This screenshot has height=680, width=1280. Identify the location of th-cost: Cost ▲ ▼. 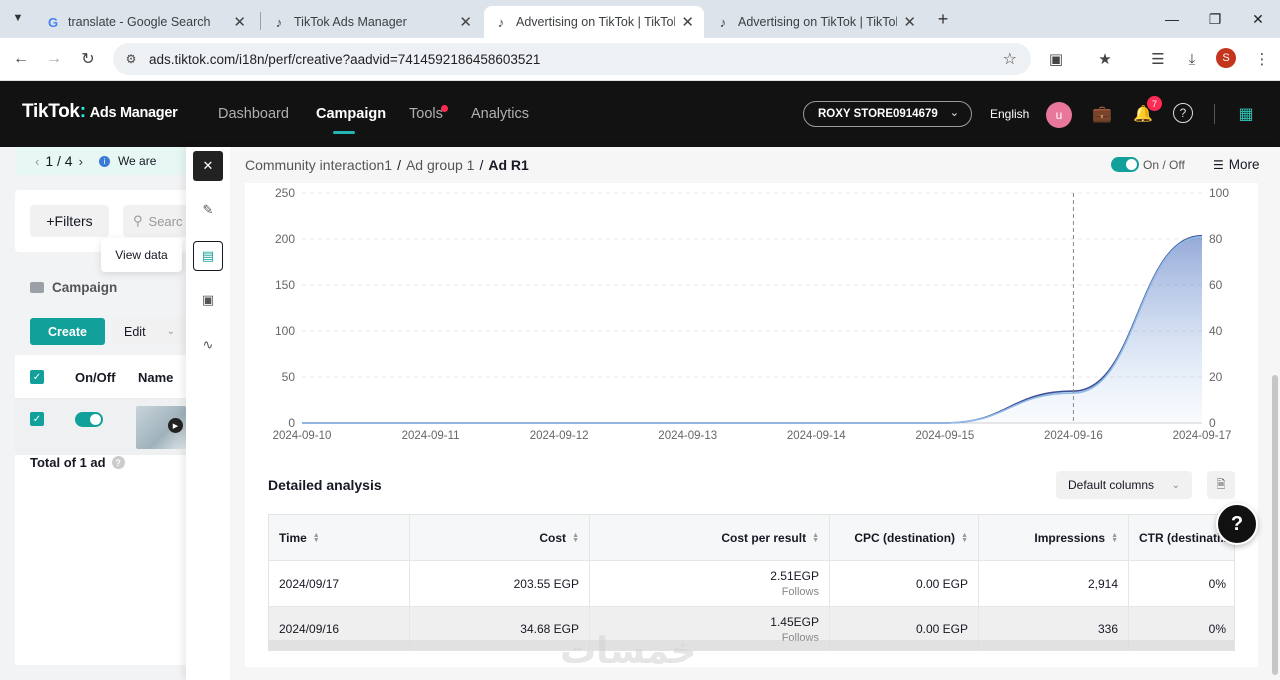
(500, 537).